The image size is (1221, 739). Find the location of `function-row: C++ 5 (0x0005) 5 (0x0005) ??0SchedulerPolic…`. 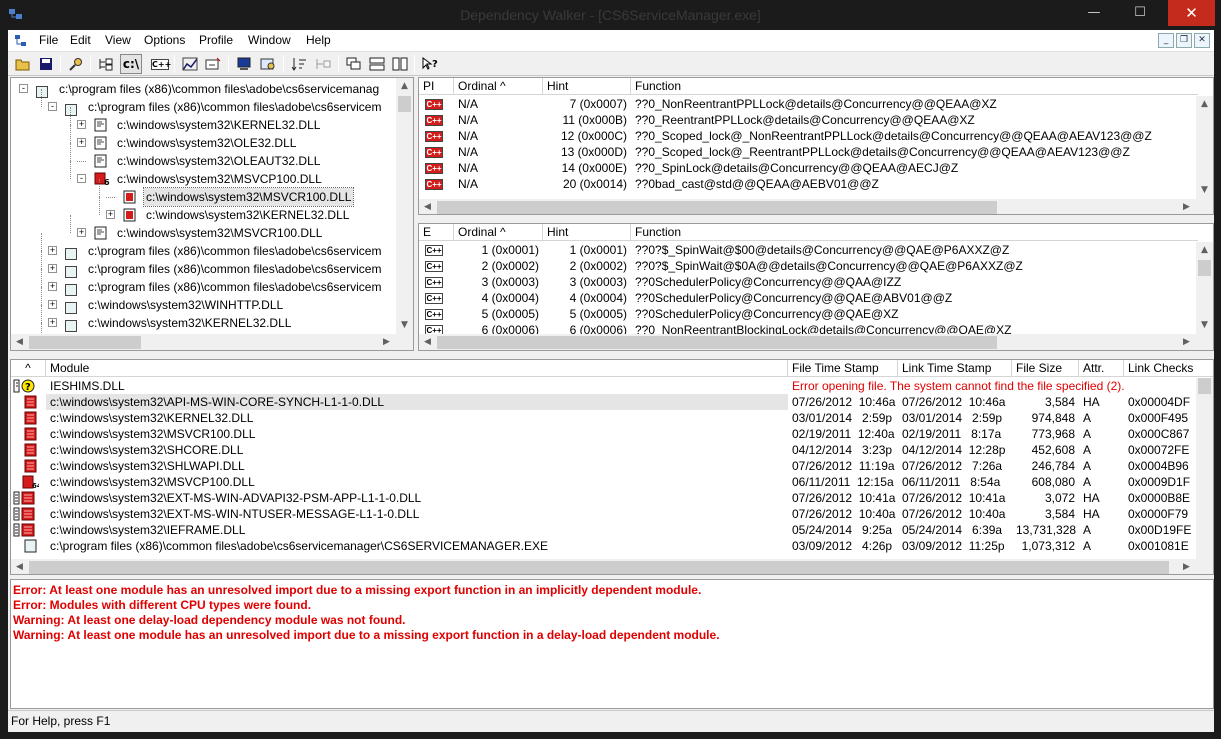

function-row: C++ 5 (0x0005) 5 (0x0005) ??0SchedulerPolic… is located at coordinates (805, 314).